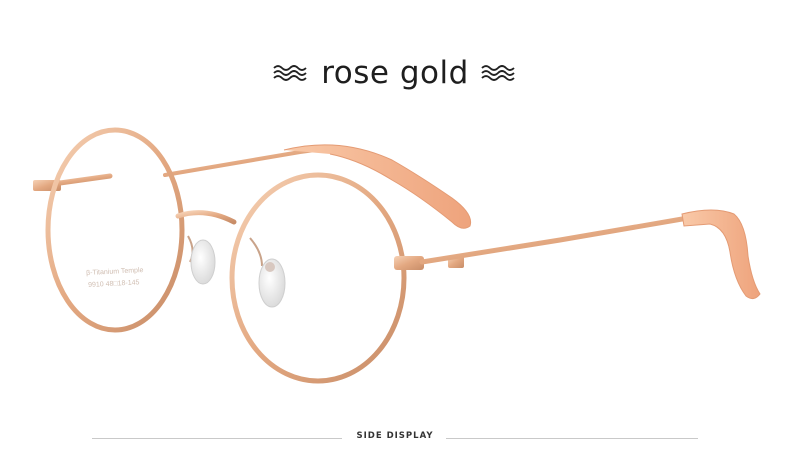  What do you see at coordinates (115, 230) in the screenshot?
I see `left-lens-rim` at bounding box center [115, 230].